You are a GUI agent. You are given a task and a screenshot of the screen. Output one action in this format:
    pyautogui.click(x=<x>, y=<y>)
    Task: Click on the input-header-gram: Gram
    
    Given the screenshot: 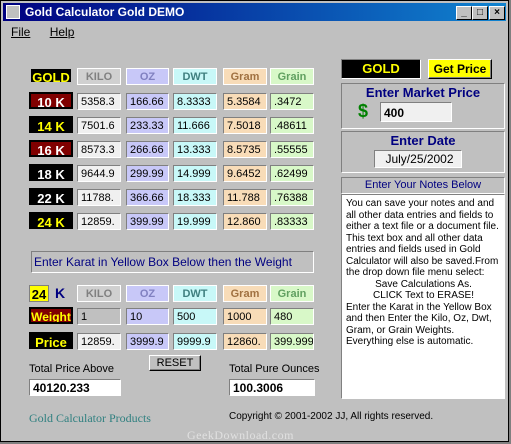 What is the action you would take?
    pyautogui.click(x=245, y=293)
    